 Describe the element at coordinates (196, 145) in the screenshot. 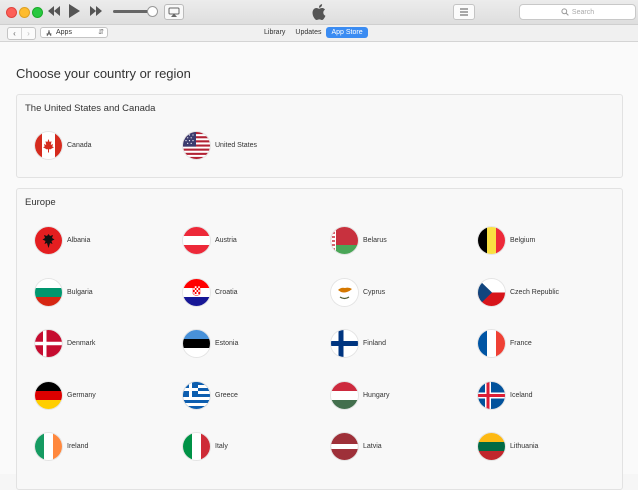

I see `united-states-flag-icon` at that location.